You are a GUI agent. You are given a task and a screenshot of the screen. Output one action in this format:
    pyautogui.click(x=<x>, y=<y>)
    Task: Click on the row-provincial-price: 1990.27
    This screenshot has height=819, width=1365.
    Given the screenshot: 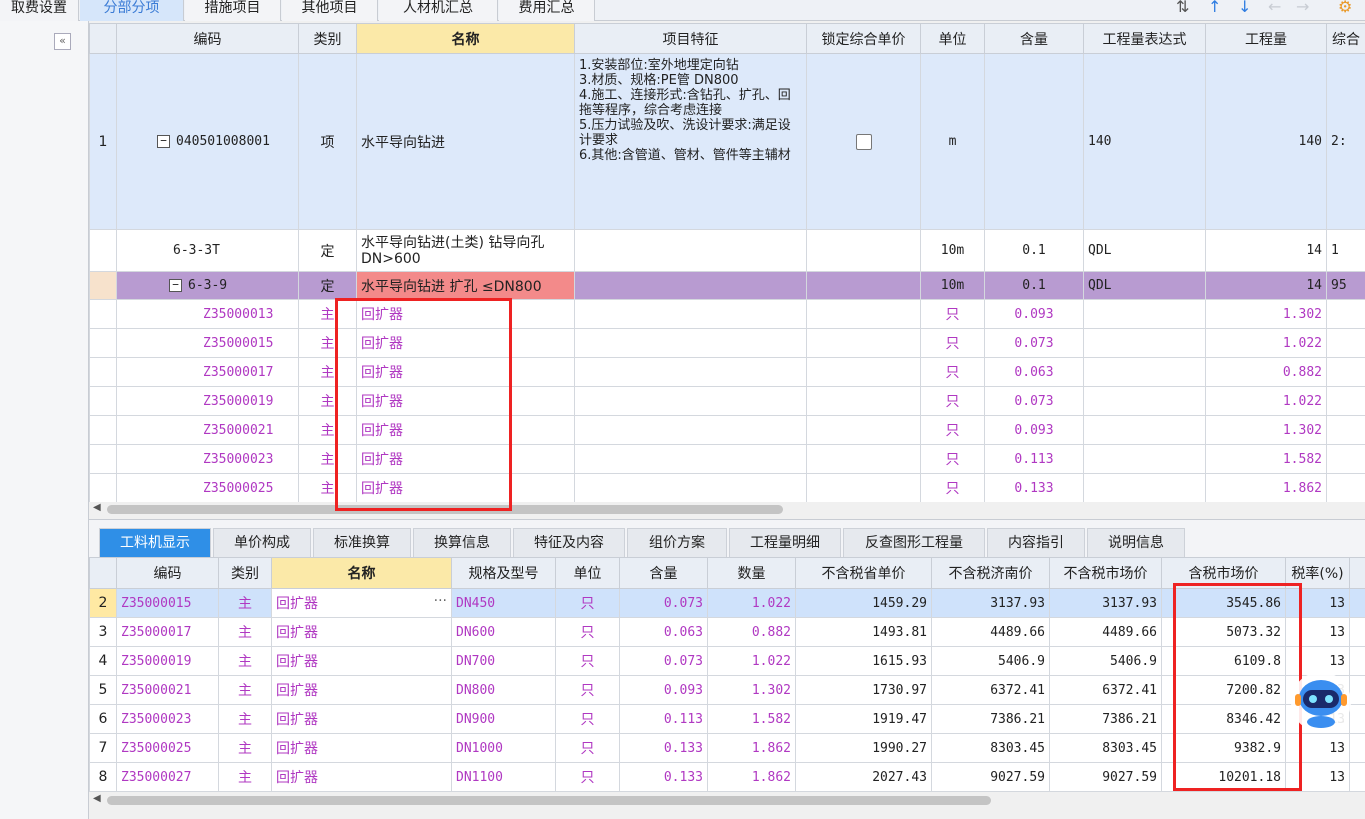 What is the action you would take?
    pyautogui.click(x=863, y=748)
    